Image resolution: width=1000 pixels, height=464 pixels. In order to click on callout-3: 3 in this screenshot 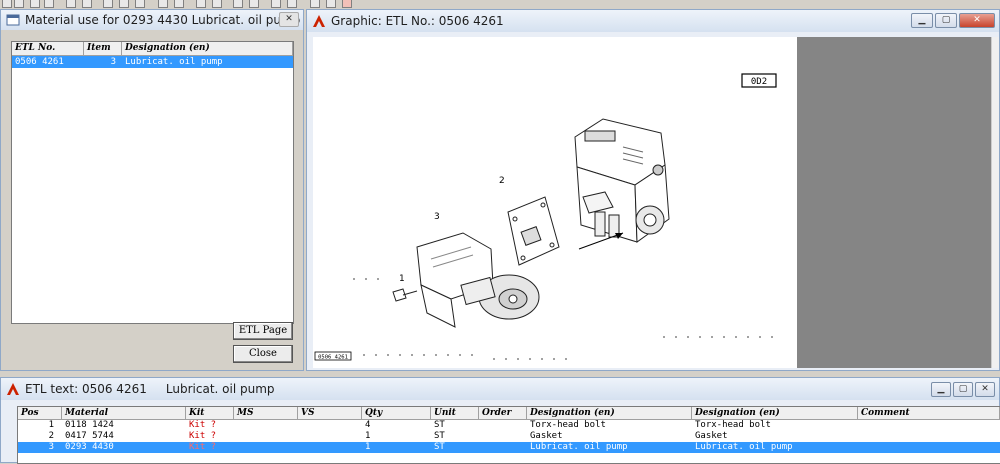, I will do `click(437, 217)`.